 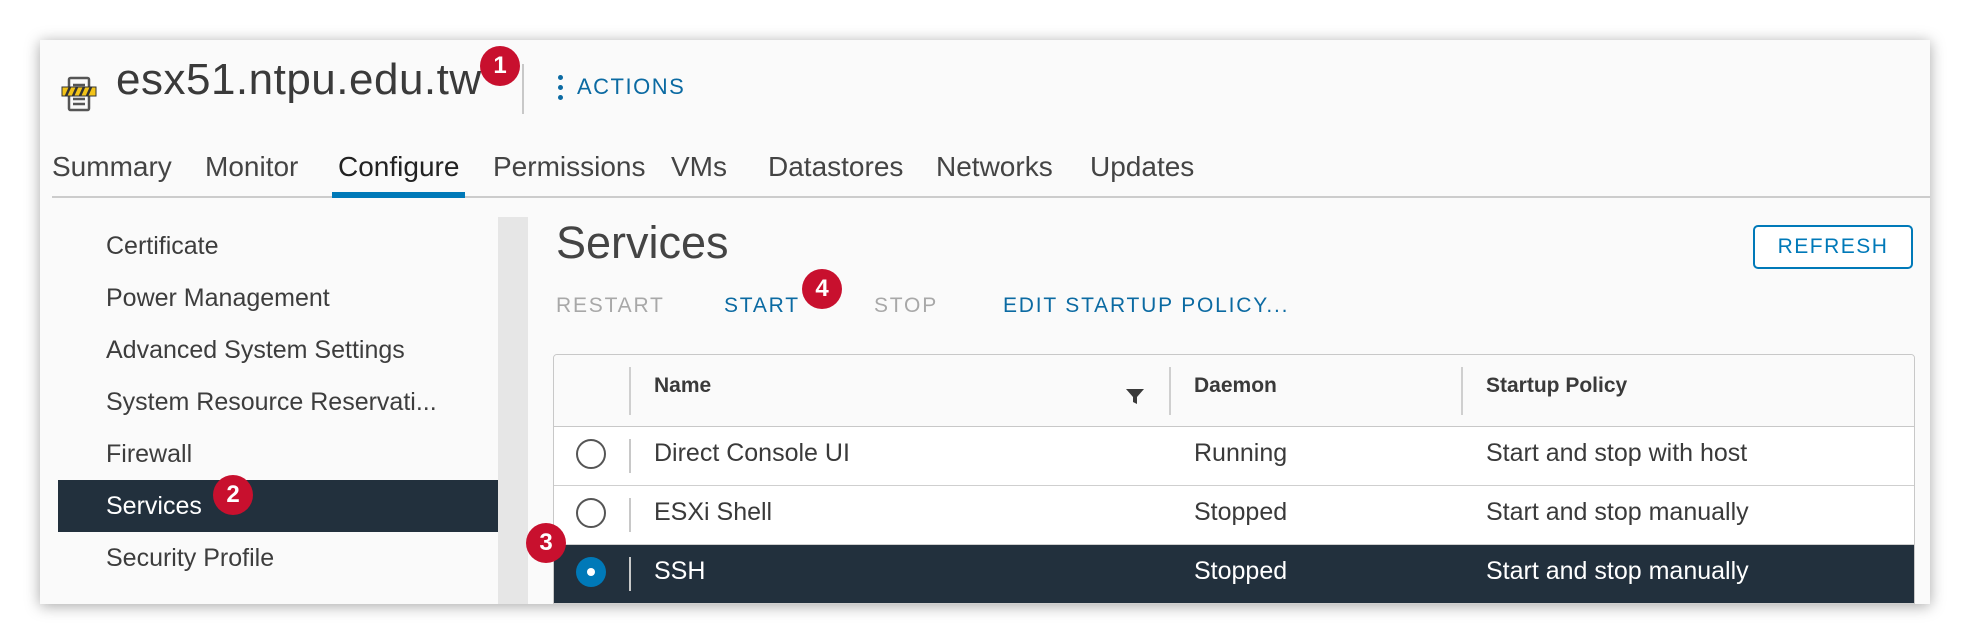 What do you see at coordinates (1833, 247) in the screenshot?
I see `refresh-button: REFRESH` at bounding box center [1833, 247].